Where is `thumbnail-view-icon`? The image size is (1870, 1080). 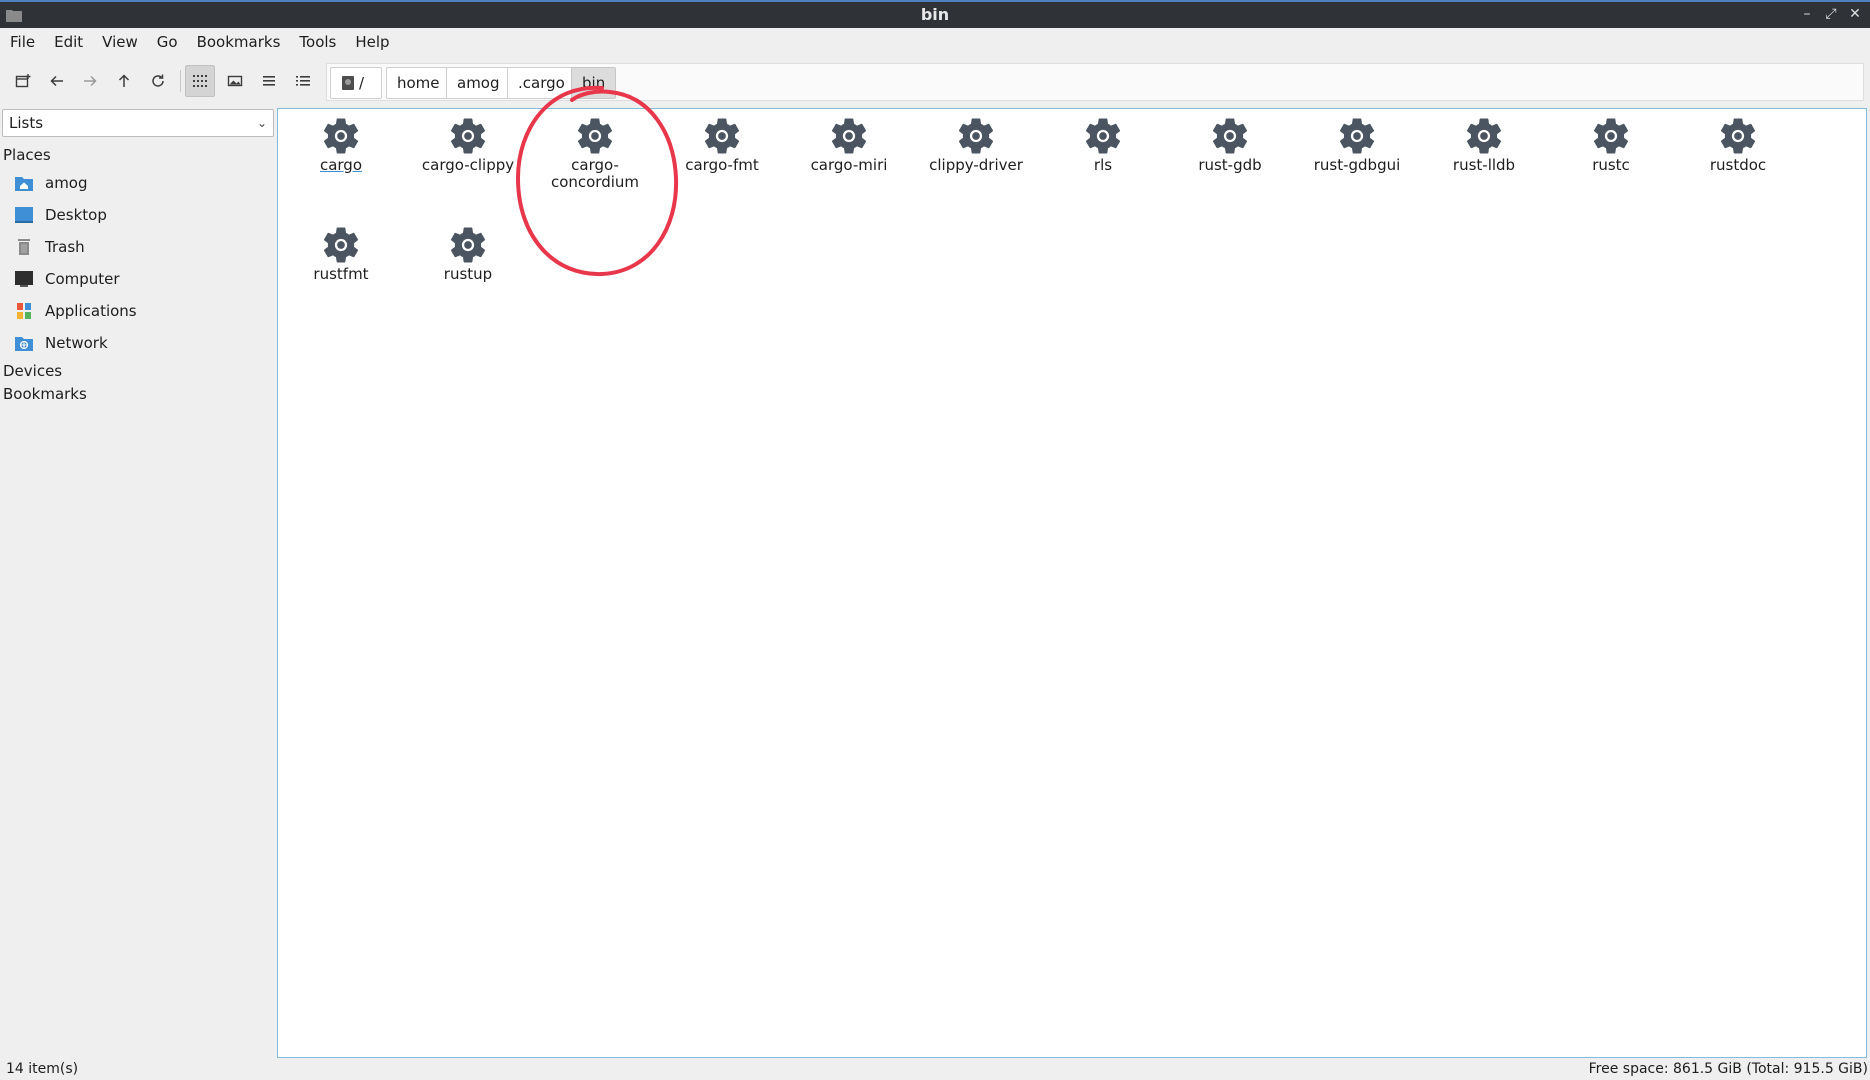 thumbnail-view-icon is located at coordinates (235, 81).